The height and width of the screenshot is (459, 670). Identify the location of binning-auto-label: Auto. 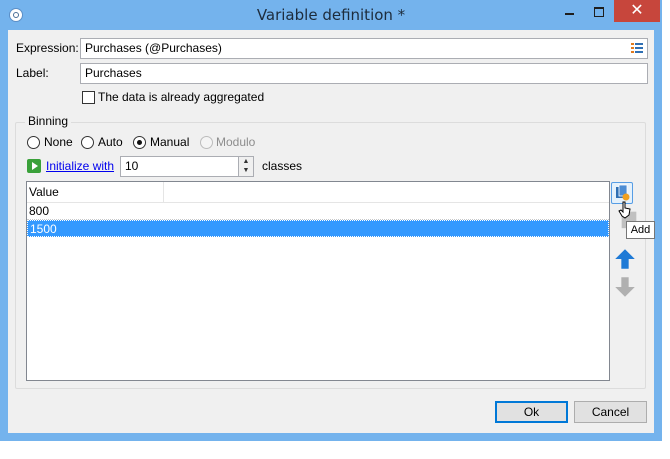
(110, 142).